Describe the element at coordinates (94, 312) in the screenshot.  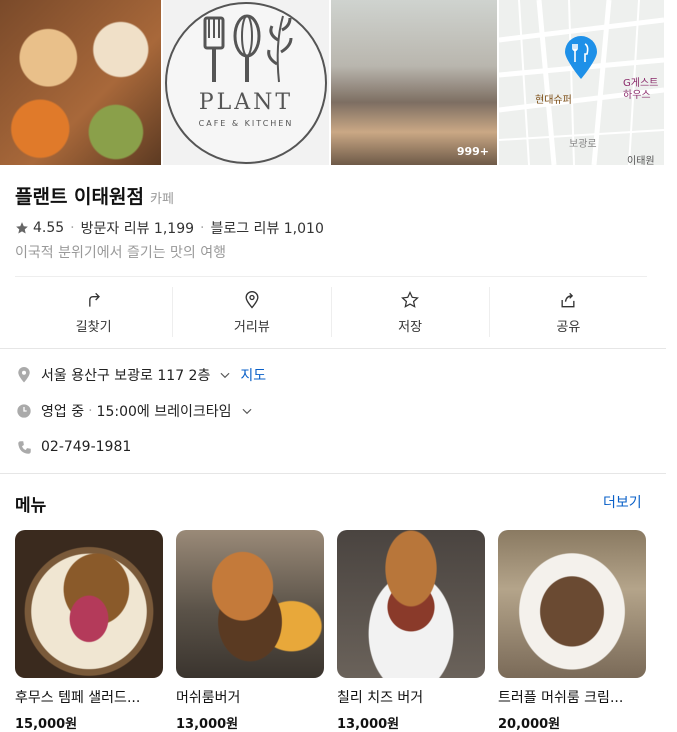
I see `directions-button: 길찾기` at that location.